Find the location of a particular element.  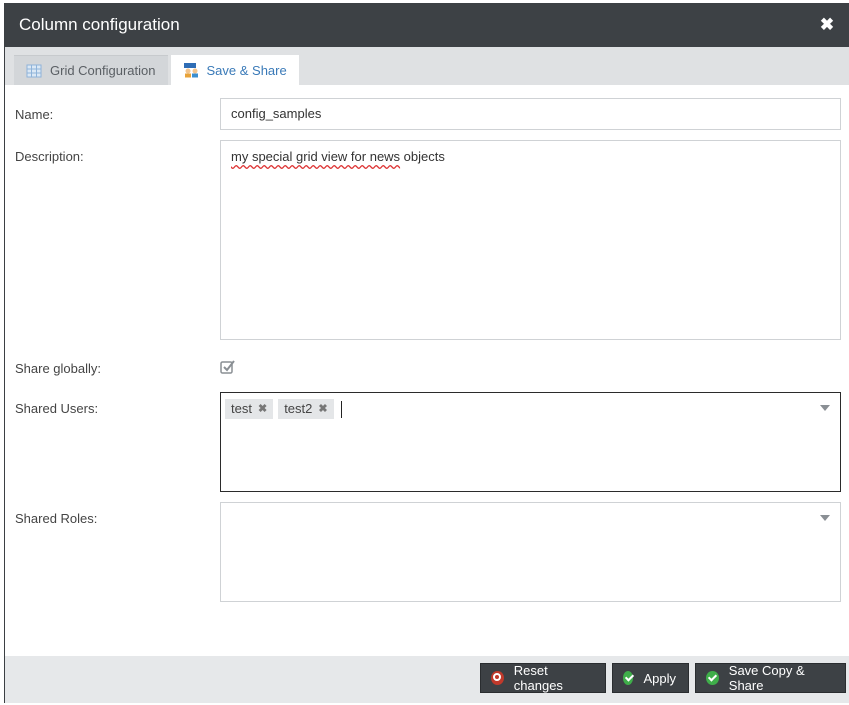

description-text-rest: objects is located at coordinates (422, 156).